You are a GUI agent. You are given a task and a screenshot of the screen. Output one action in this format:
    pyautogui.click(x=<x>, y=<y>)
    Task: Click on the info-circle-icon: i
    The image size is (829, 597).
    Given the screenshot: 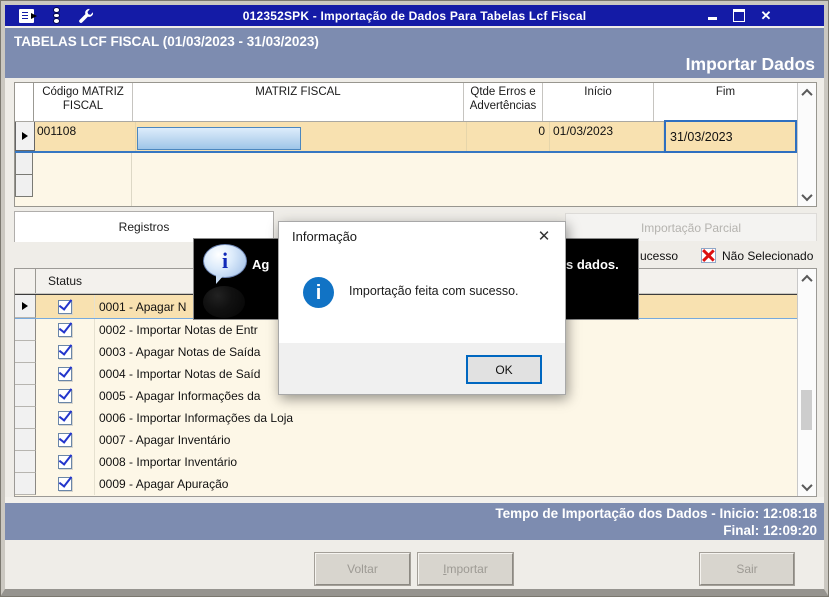 What is the action you would take?
    pyautogui.click(x=318, y=292)
    